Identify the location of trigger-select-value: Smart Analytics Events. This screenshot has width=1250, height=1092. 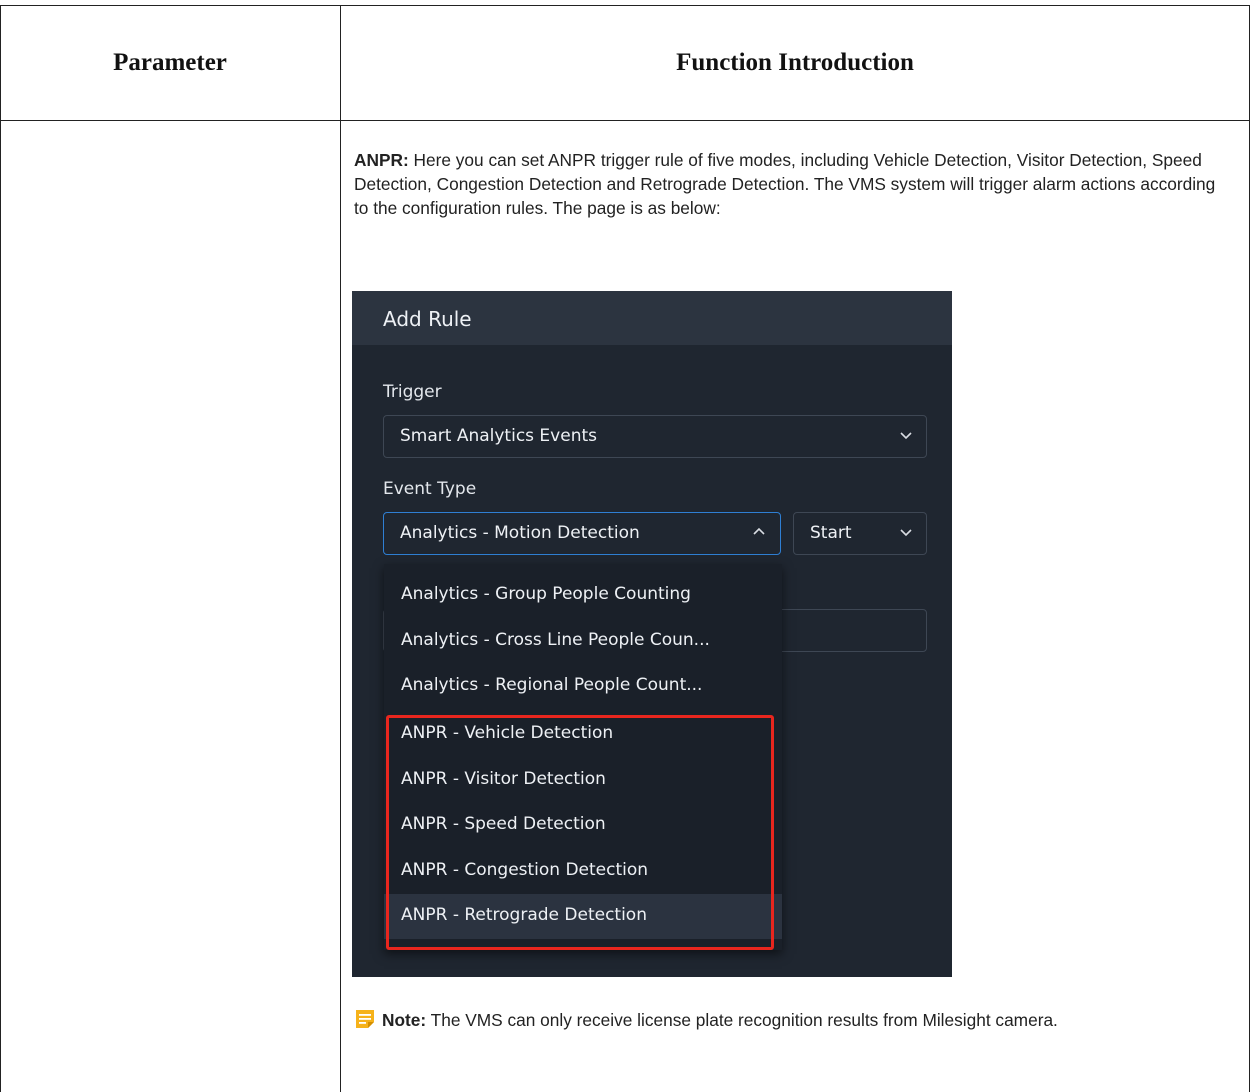
(498, 436).